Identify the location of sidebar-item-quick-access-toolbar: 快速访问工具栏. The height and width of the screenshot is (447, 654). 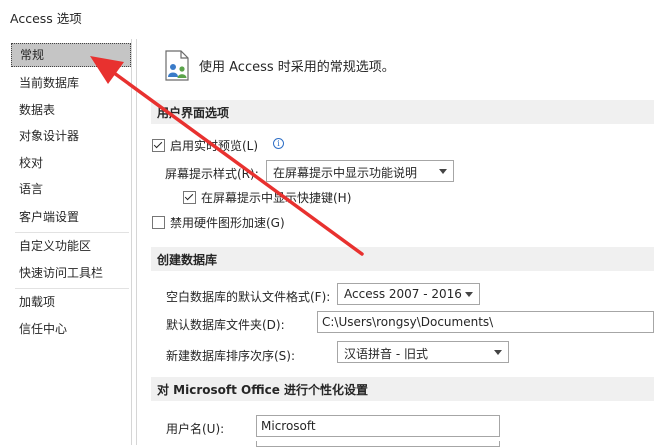
(71, 273).